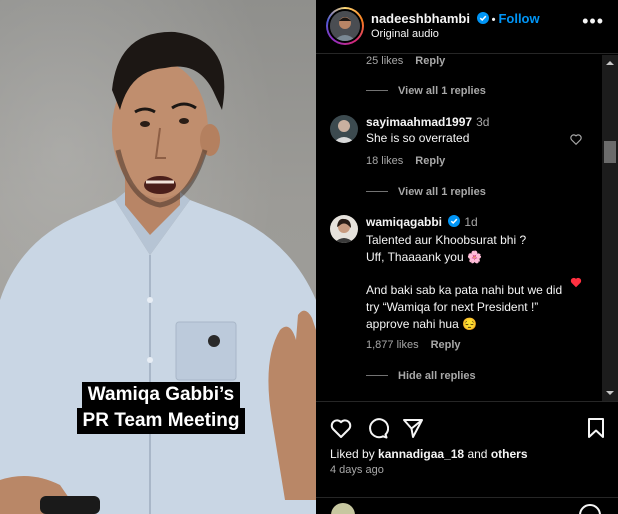  What do you see at coordinates (610, 63) in the screenshot?
I see `scroll-up-arrow-icon` at bounding box center [610, 63].